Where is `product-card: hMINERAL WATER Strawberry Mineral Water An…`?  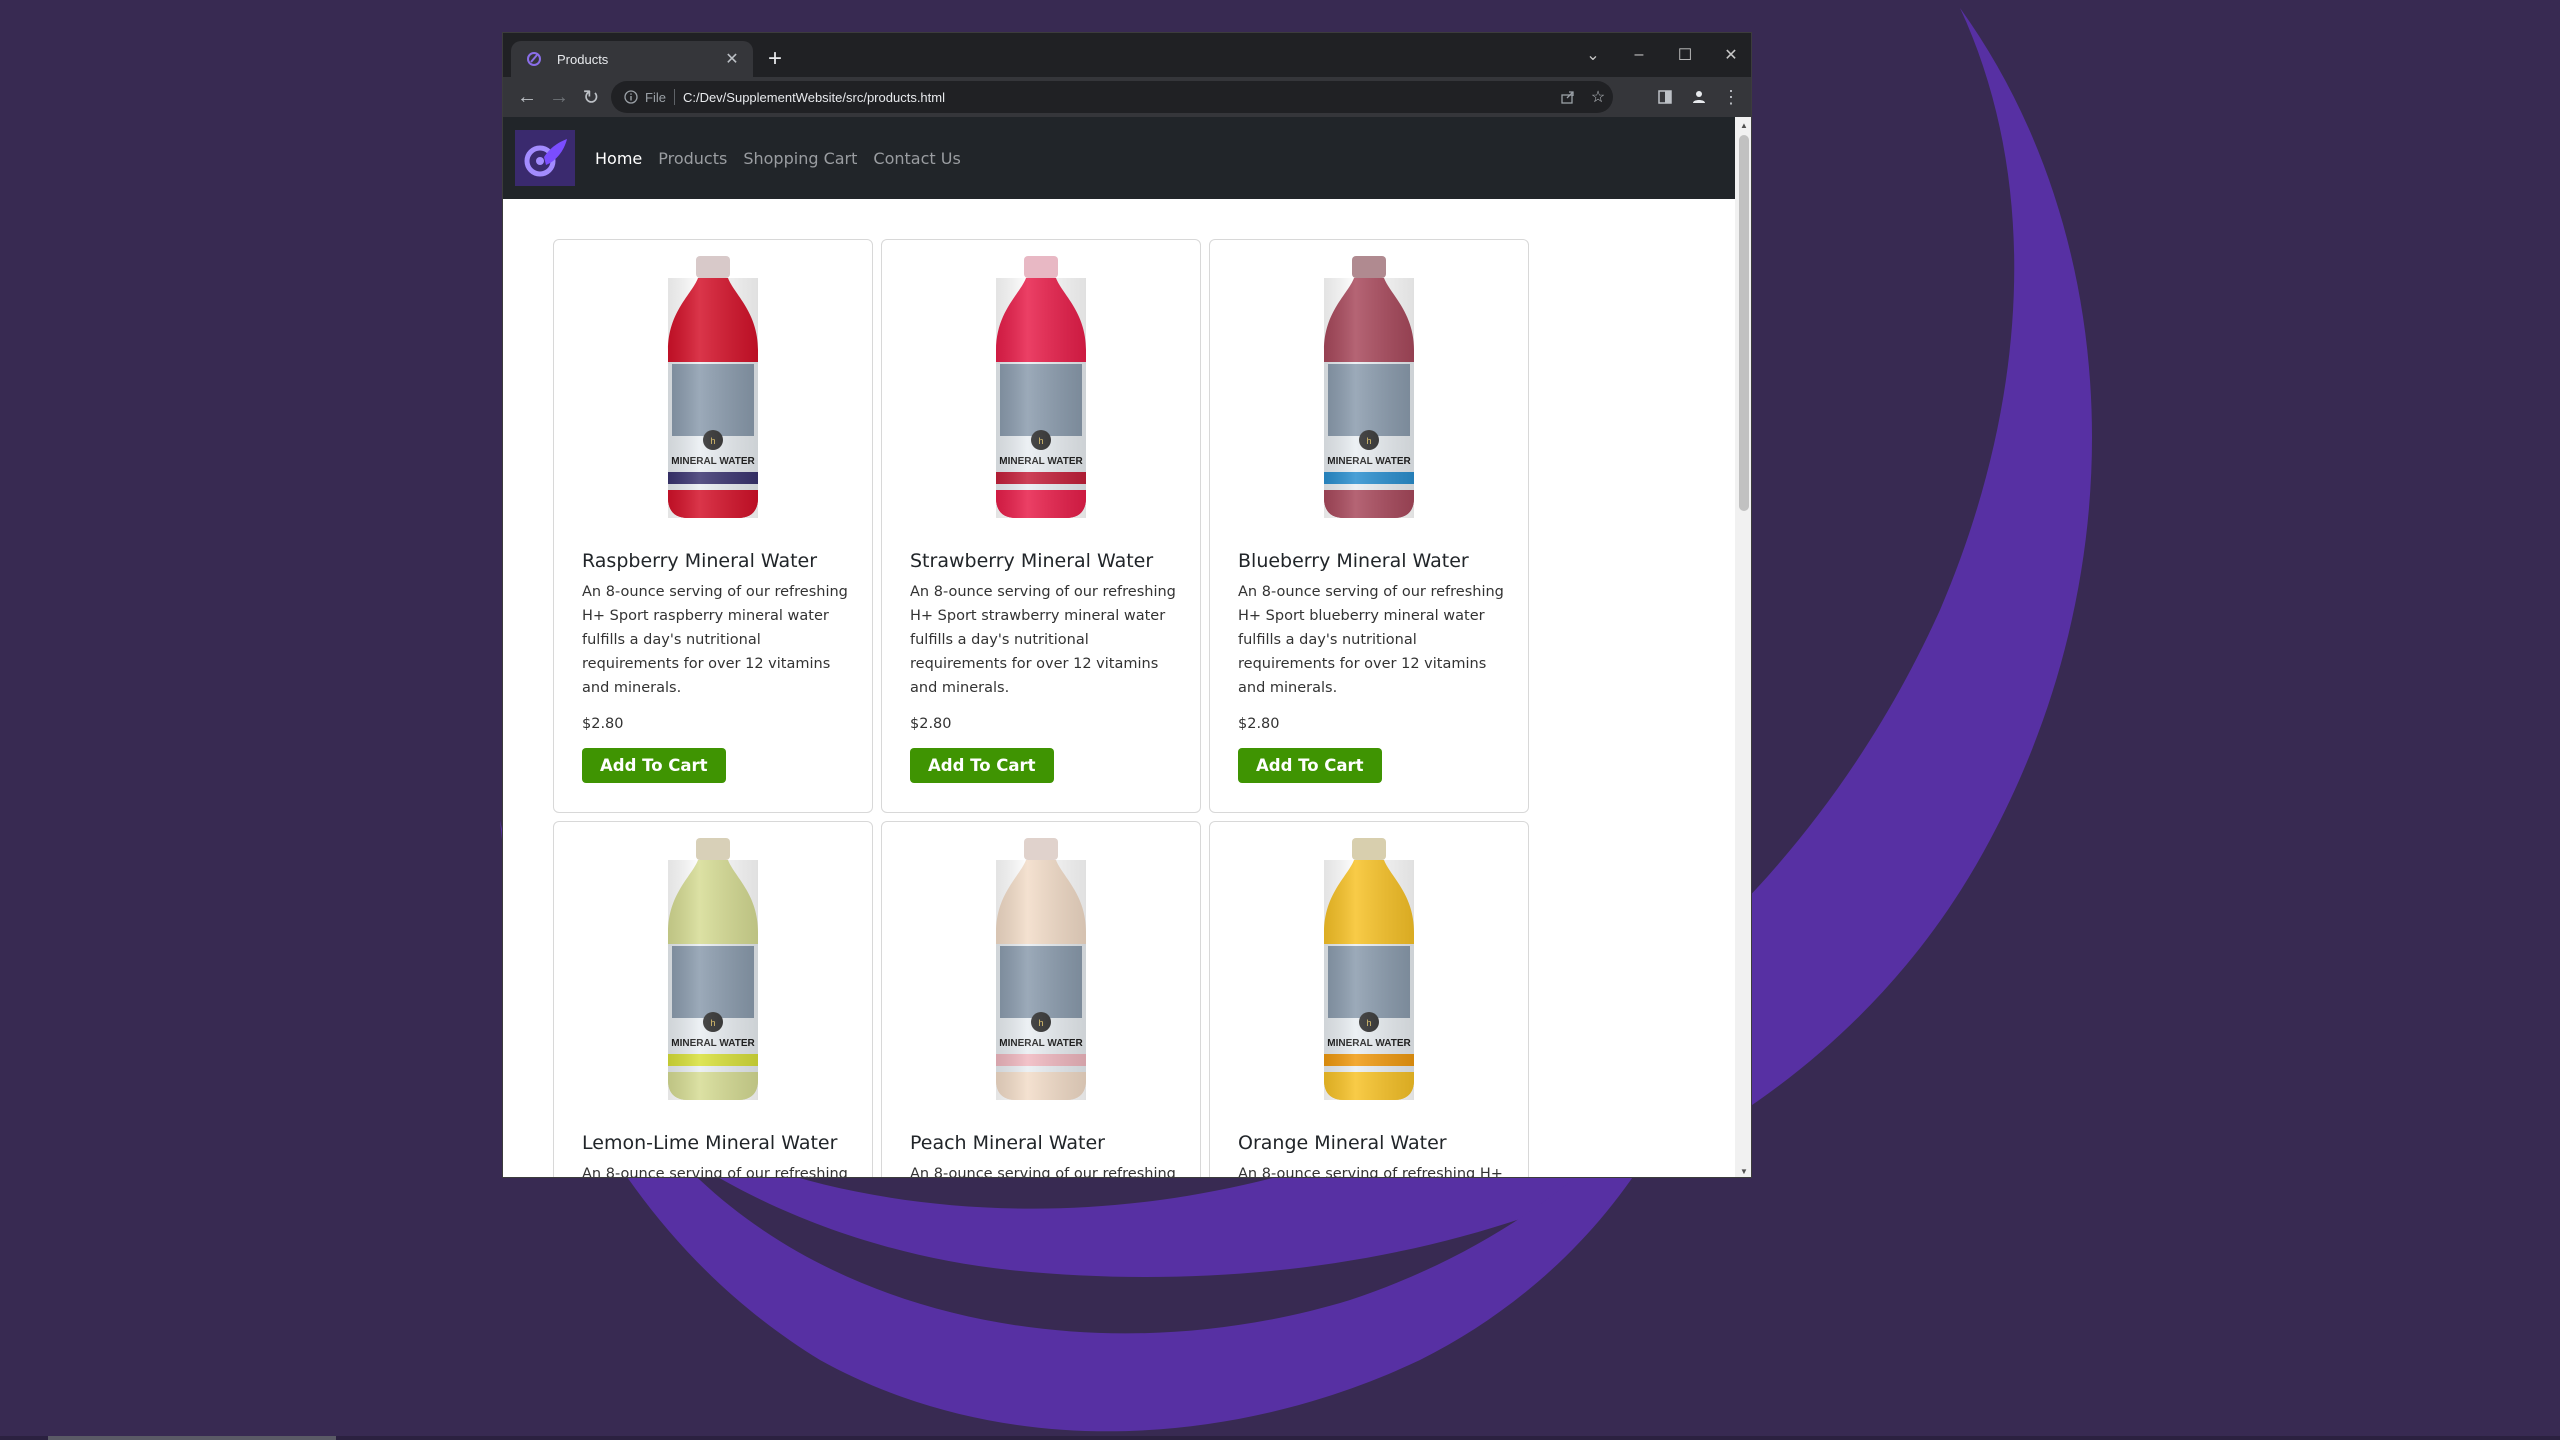
product-card: hMINERAL WATER Strawberry Mineral Water An… is located at coordinates (1041, 526).